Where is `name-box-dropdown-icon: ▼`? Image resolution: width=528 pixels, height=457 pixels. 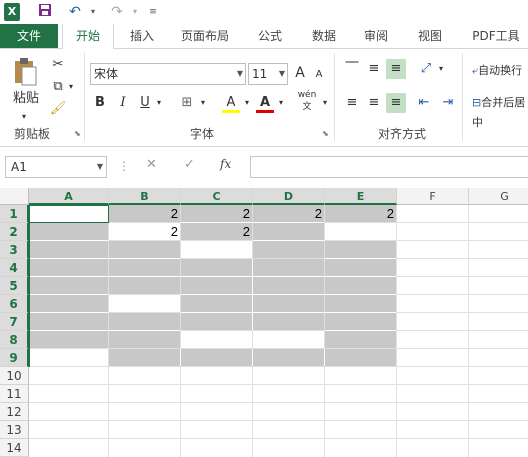 name-box-dropdown-icon: ▼ is located at coordinates (100, 167).